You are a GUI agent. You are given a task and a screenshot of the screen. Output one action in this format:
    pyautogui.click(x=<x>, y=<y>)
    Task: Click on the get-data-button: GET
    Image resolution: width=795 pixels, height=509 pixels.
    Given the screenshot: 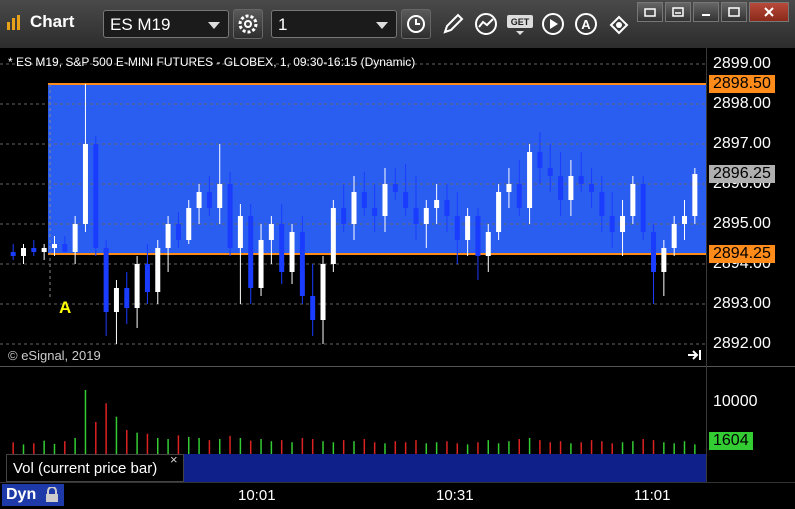 What is the action you would take?
    pyautogui.click(x=520, y=24)
    